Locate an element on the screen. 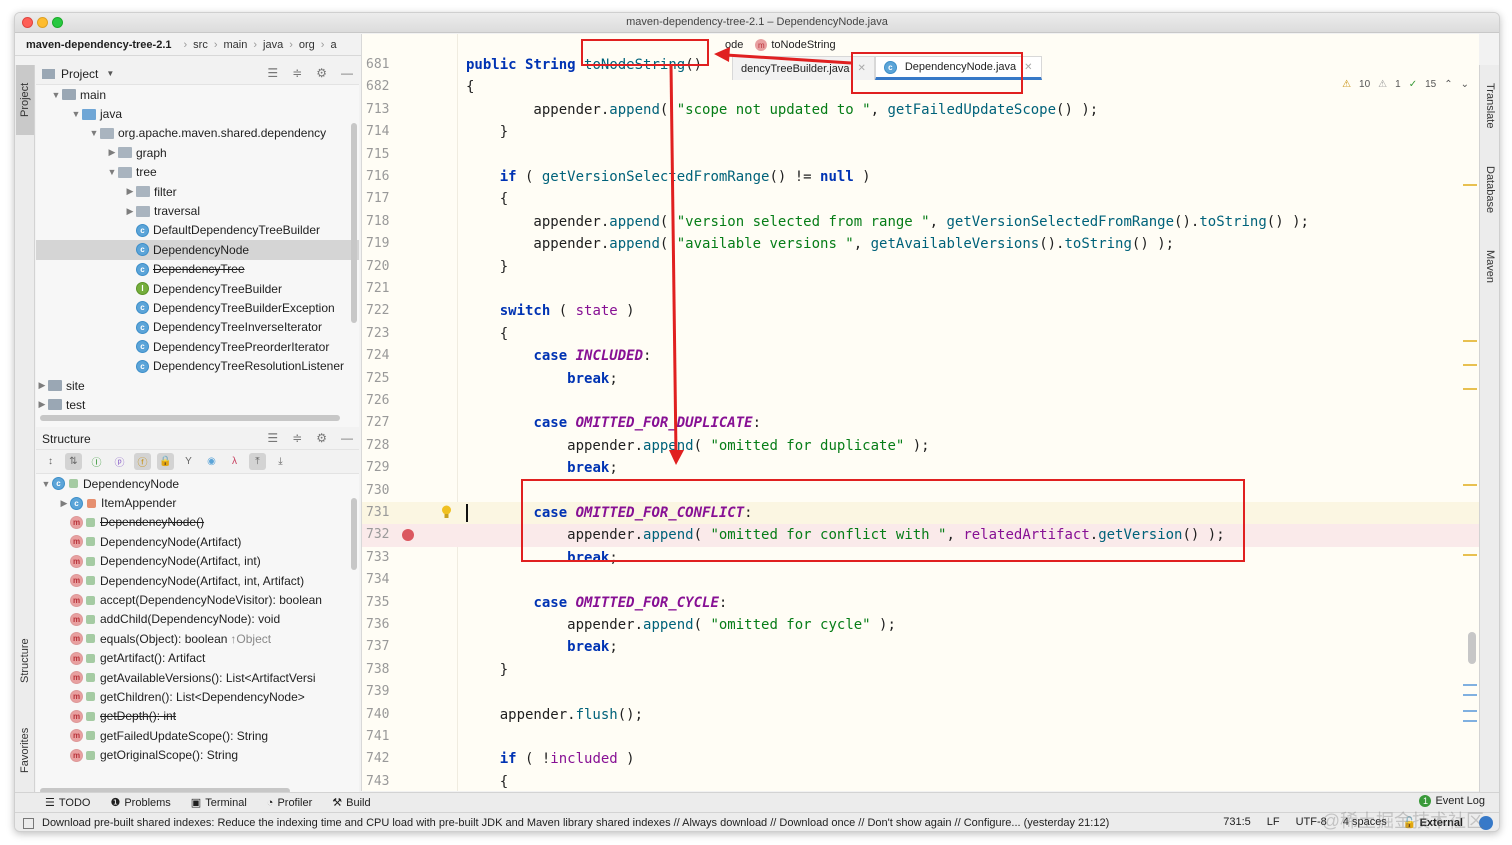 The height and width of the screenshot is (845, 1512). code-line: 725 break; is located at coordinates (920, 379).